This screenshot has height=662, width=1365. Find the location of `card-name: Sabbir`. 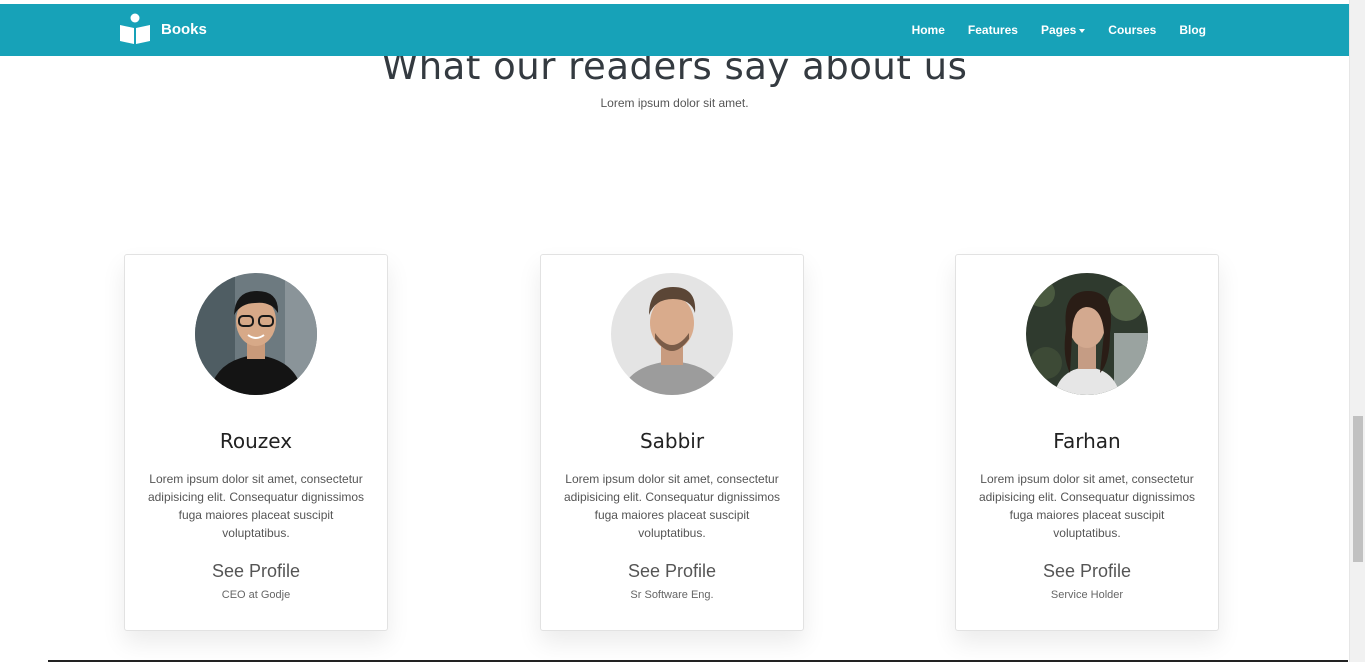

card-name: Sabbir is located at coordinates (672, 441).